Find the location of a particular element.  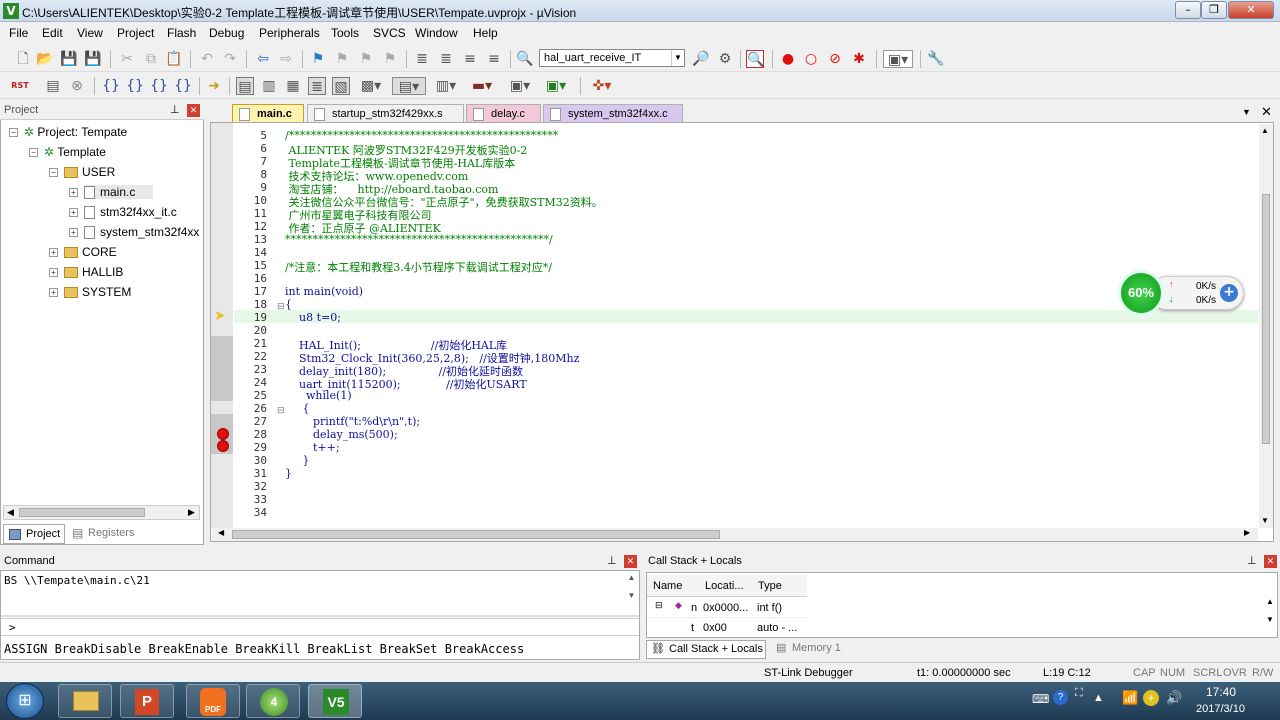

menu-window: Window is located at coordinates (436, 33).